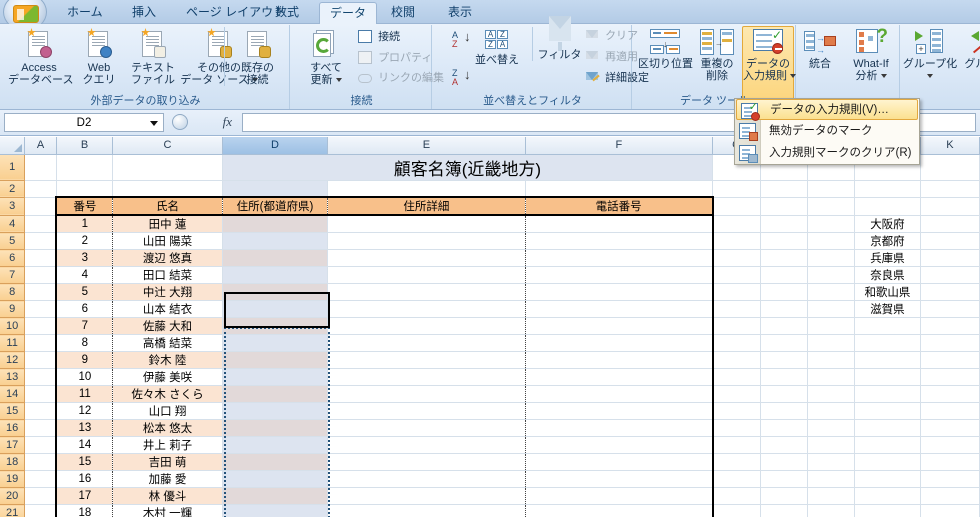 The height and width of the screenshot is (517, 980). Describe the element at coordinates (227, 122) in the screenshot. I see `insert-function-icon: fx` at that location.